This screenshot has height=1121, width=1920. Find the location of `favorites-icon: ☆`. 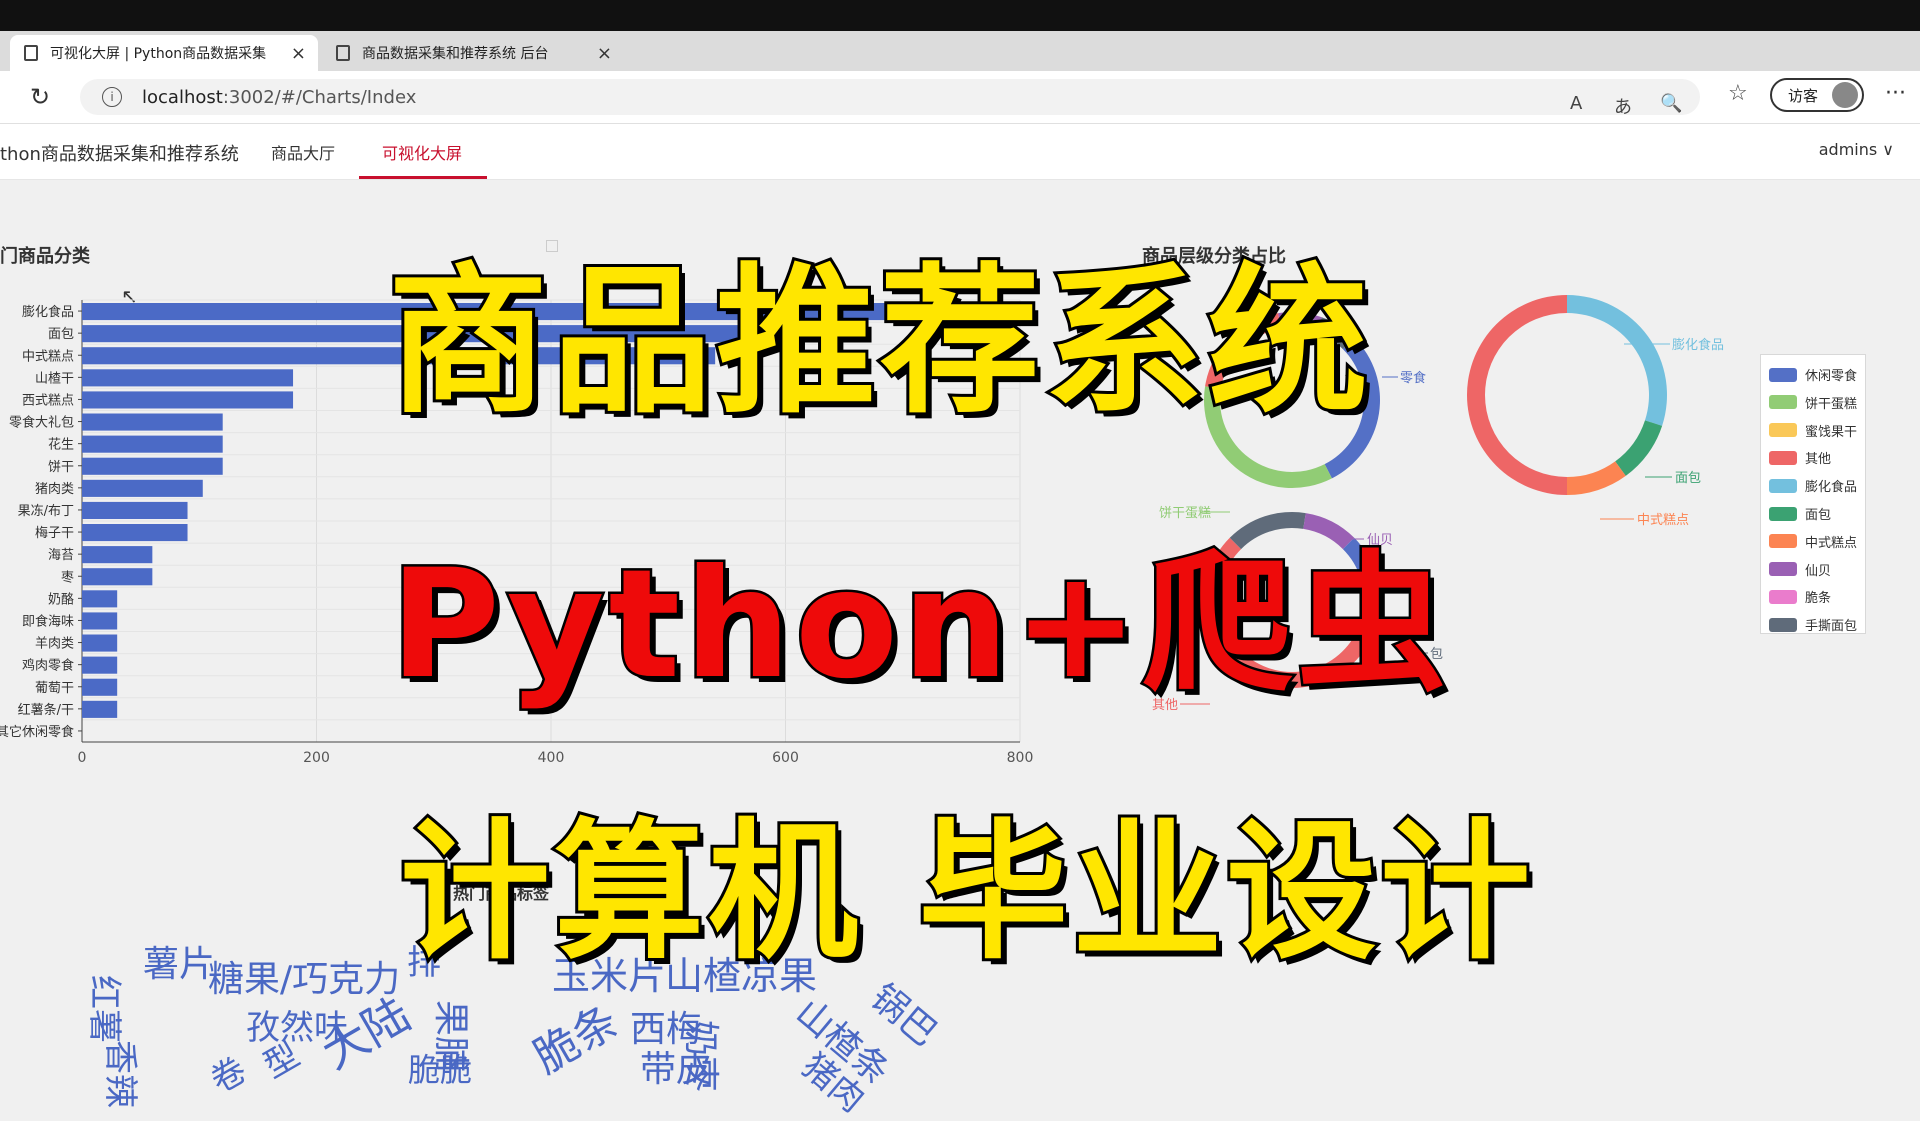

favorites-icon: ☆ is located at coordinates (1738, 93).